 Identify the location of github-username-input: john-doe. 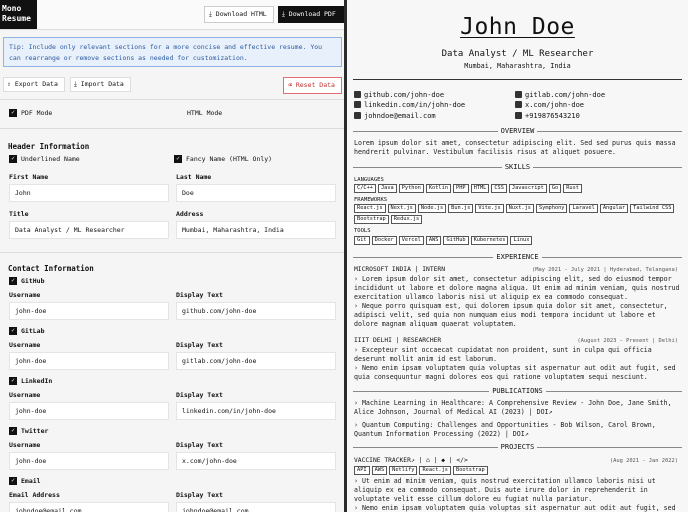
(89, 311).